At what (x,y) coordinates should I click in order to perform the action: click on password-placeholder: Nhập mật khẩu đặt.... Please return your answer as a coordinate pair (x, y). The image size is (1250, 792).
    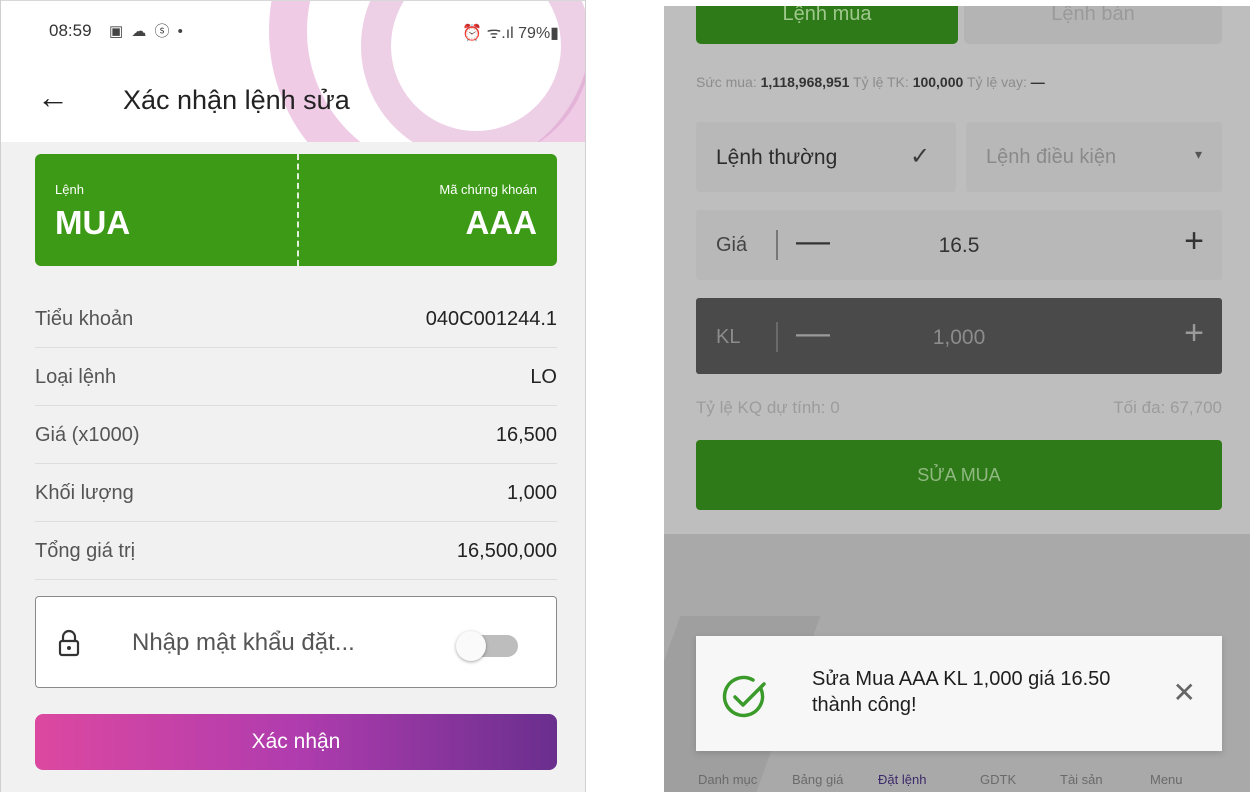
    Looking at the image, I should click on (243, 643).